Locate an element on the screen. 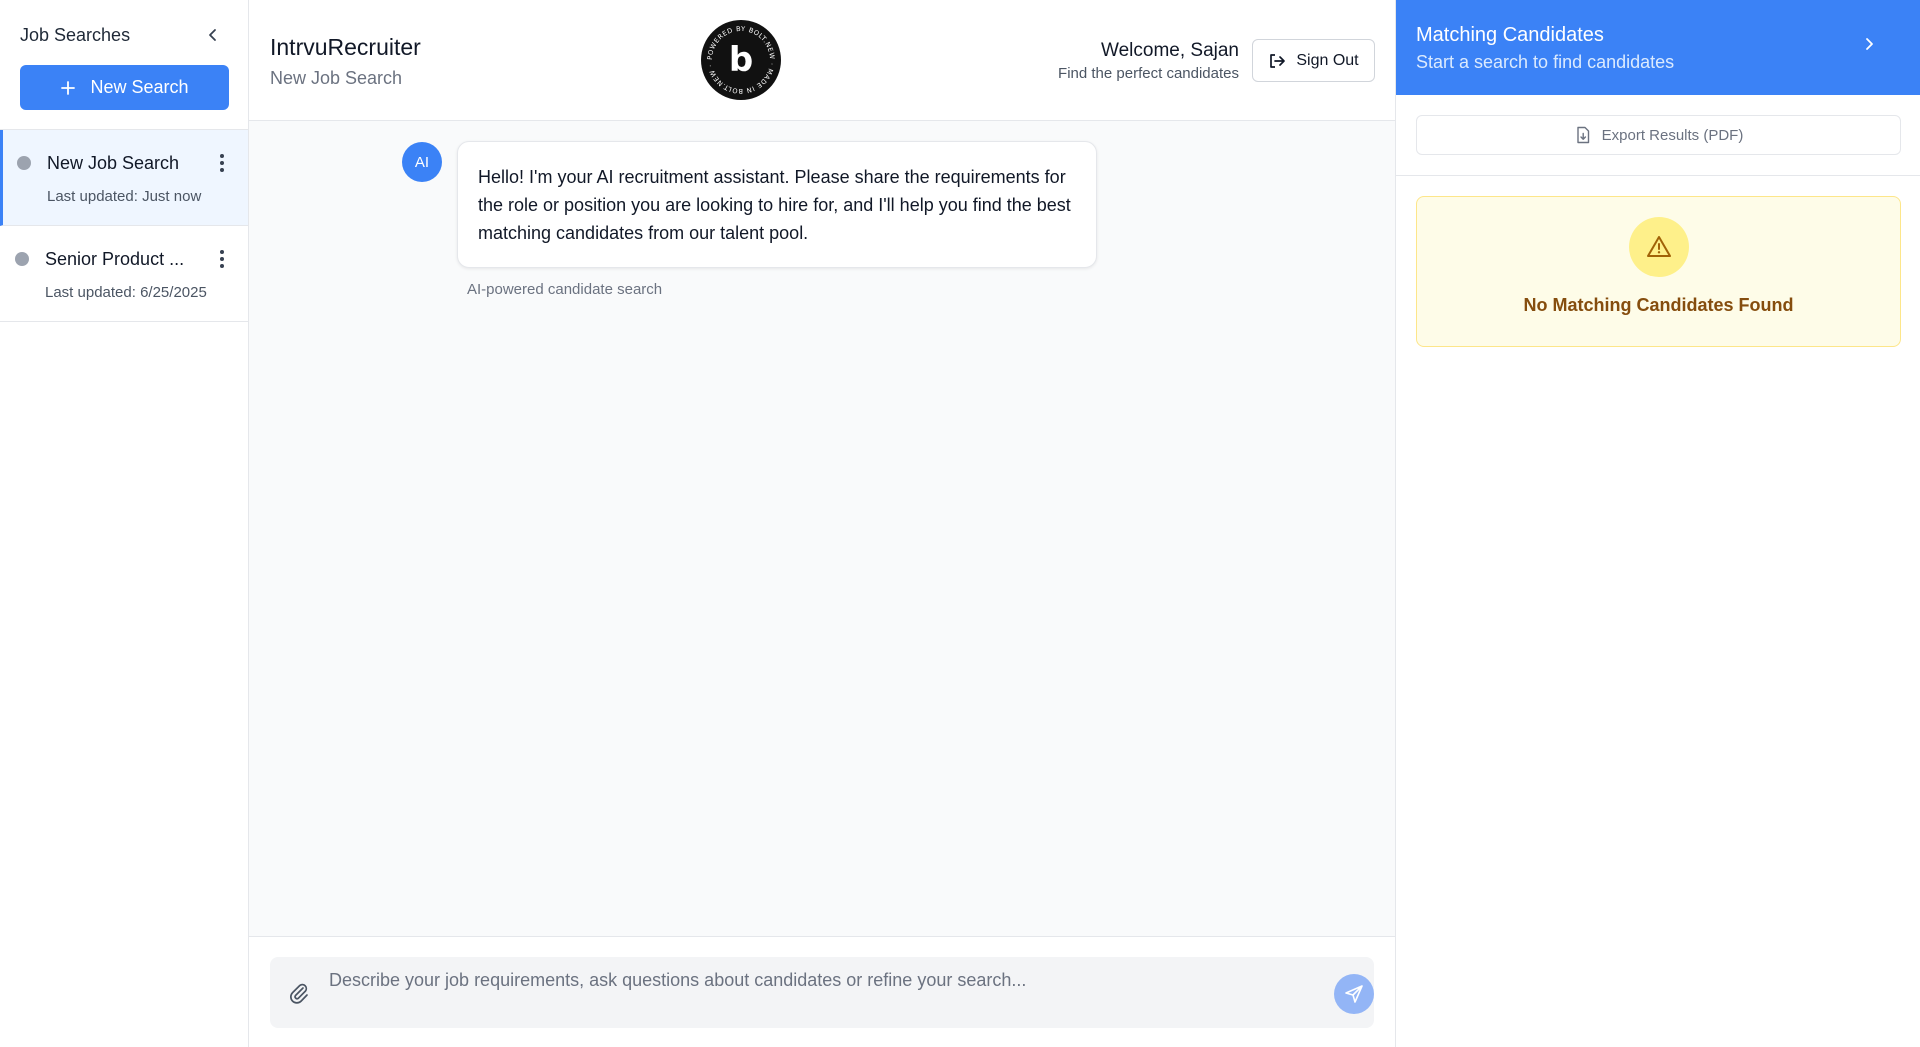 The width and height of the screenshot is (1920, 1047). send-button is located at coordinates (1354, 994).